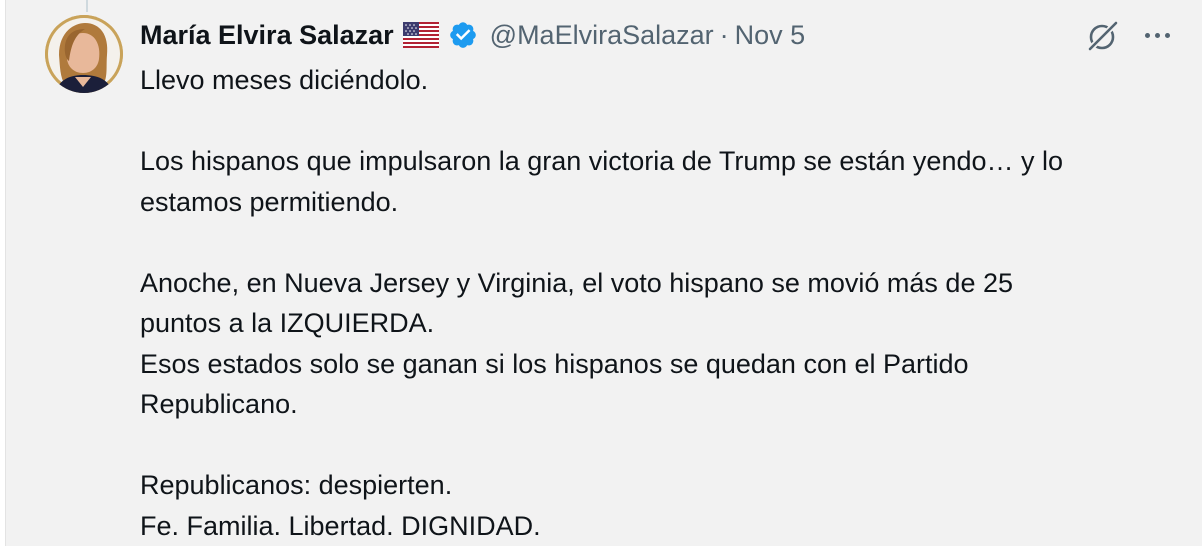 Image resolution: width=1202 pixels, height=546 pixels. Describe the element at coordinates (267, 35) in the screenshot. I see `author-display-name: María Elvira Salazar` at that location.